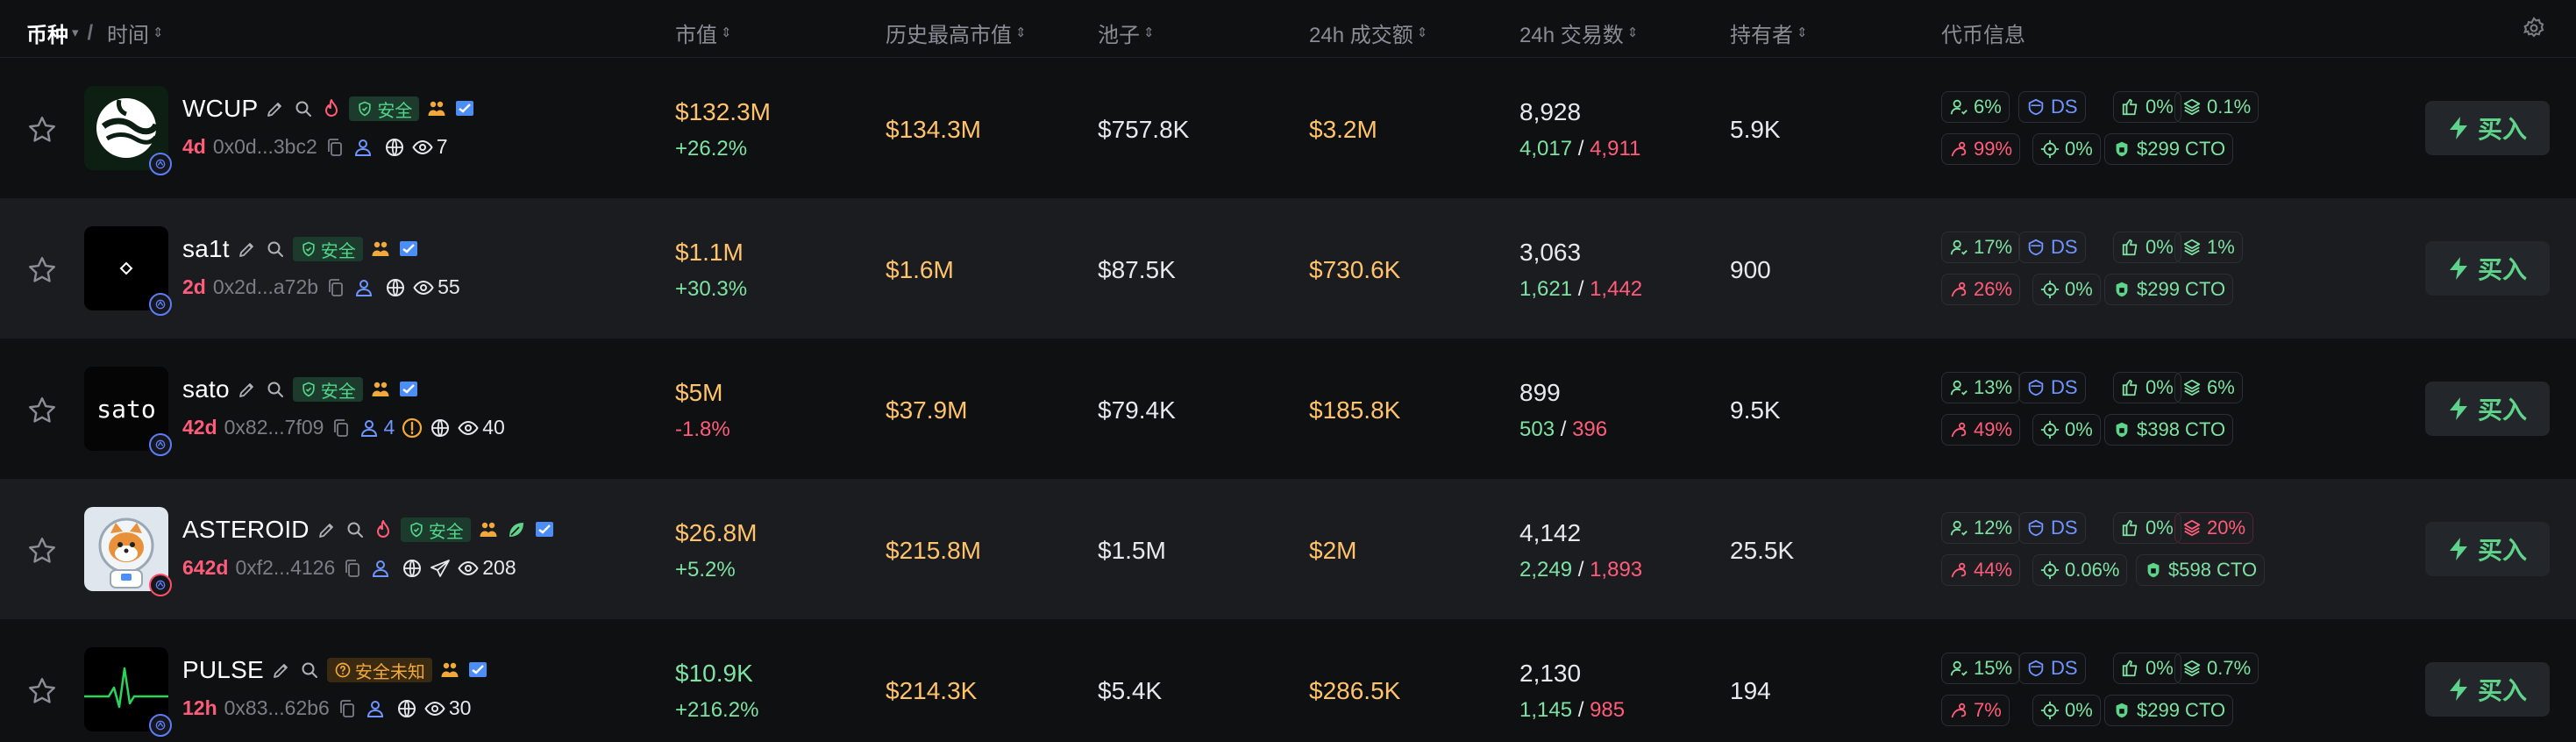 The height and width of the screenshot is (742, 2576). I want to click on sort-time: 时间 ⇕, so click(135, 33).